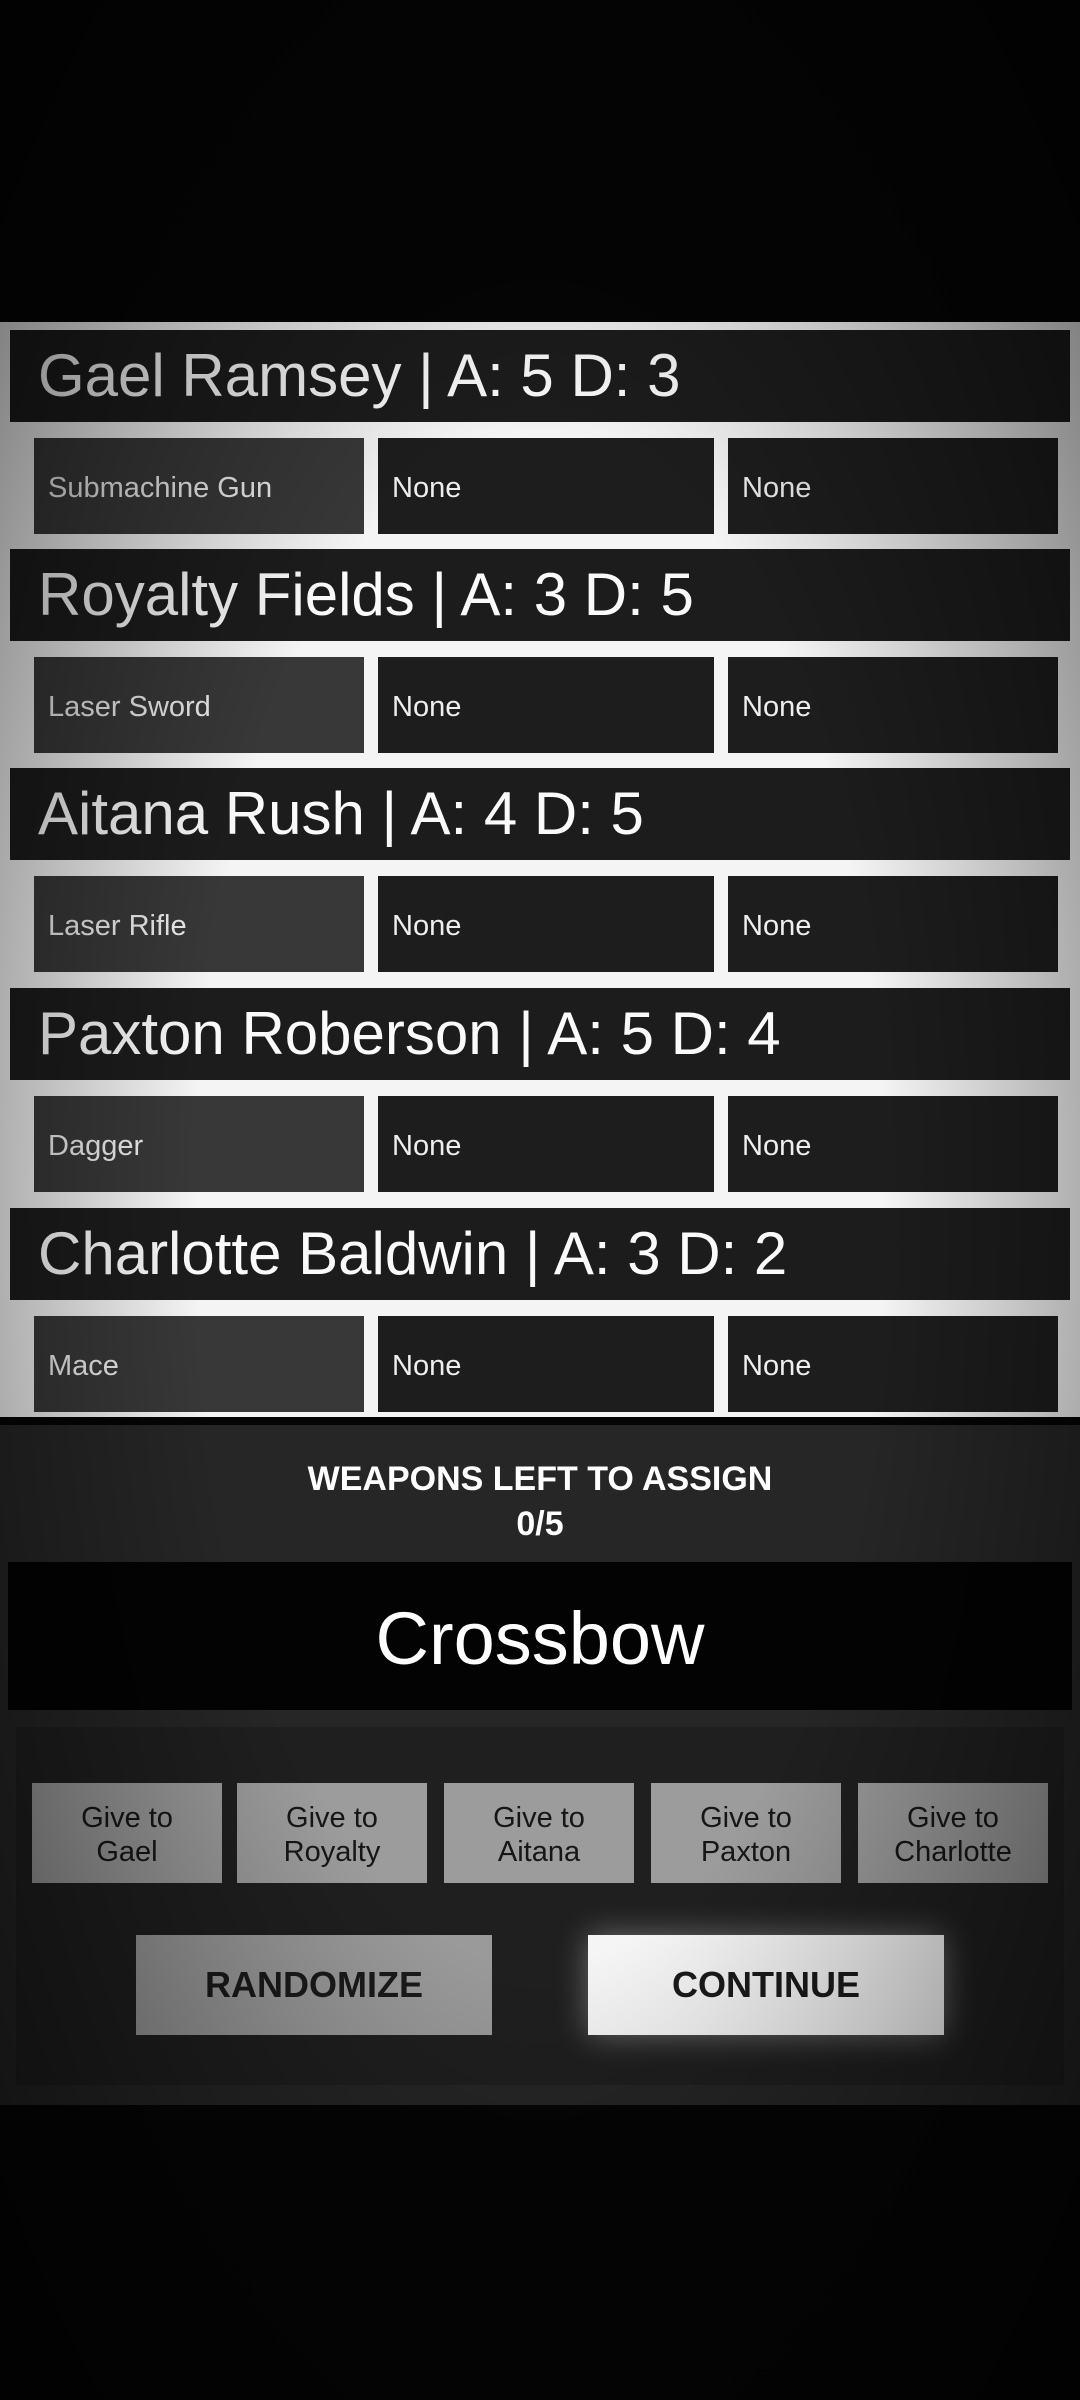 This screenshot has width=1080, height=2400. I want to click on weapon-slot-label: Mace, so click(83, 1366).